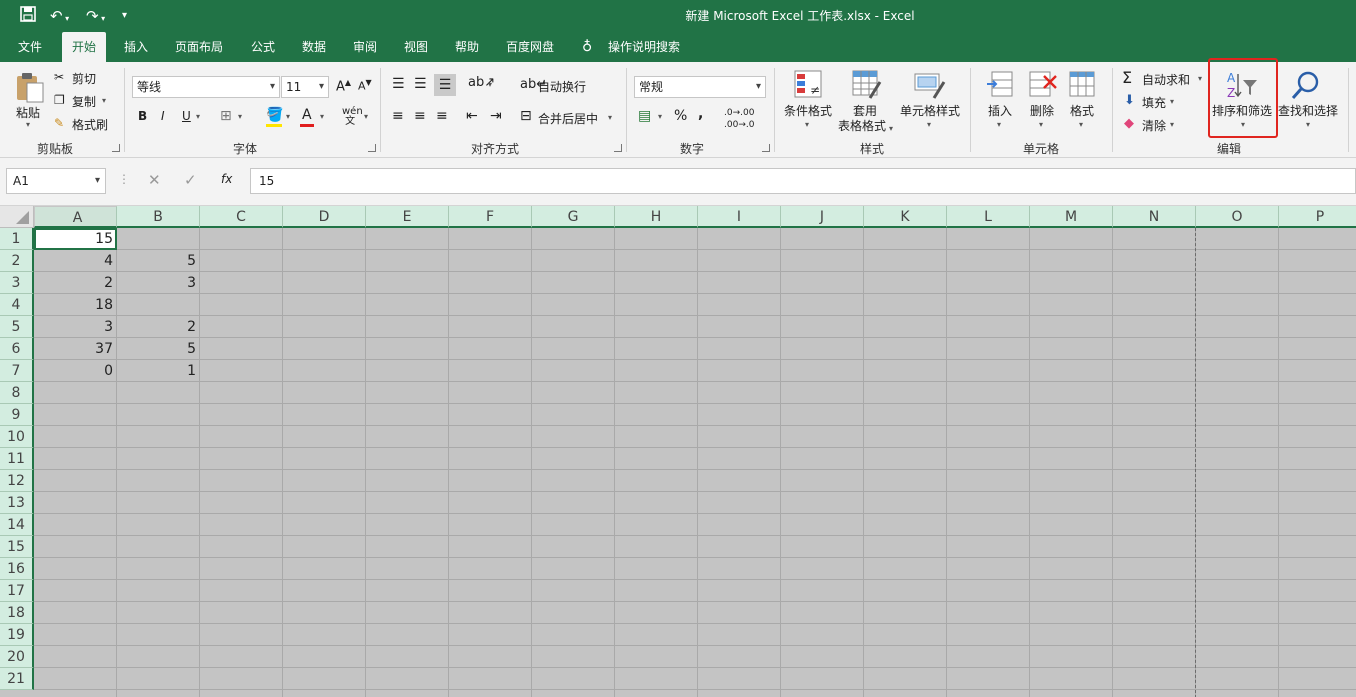 This screenshot has width=1356, height=697. Describe the element at coordinates (17, 547) in the screenshot. I see `row-header-15: 15` at that location.